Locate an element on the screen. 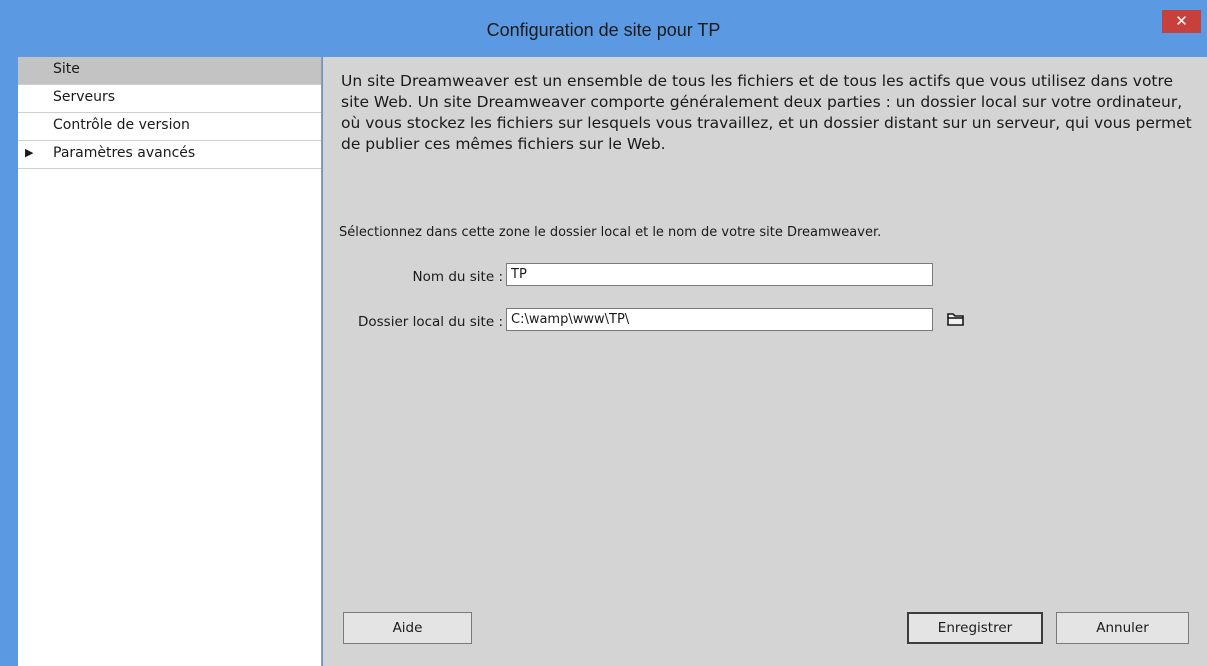  title-bar: Configuration de site pour TP ✕ is located at coordinates (603, 28).